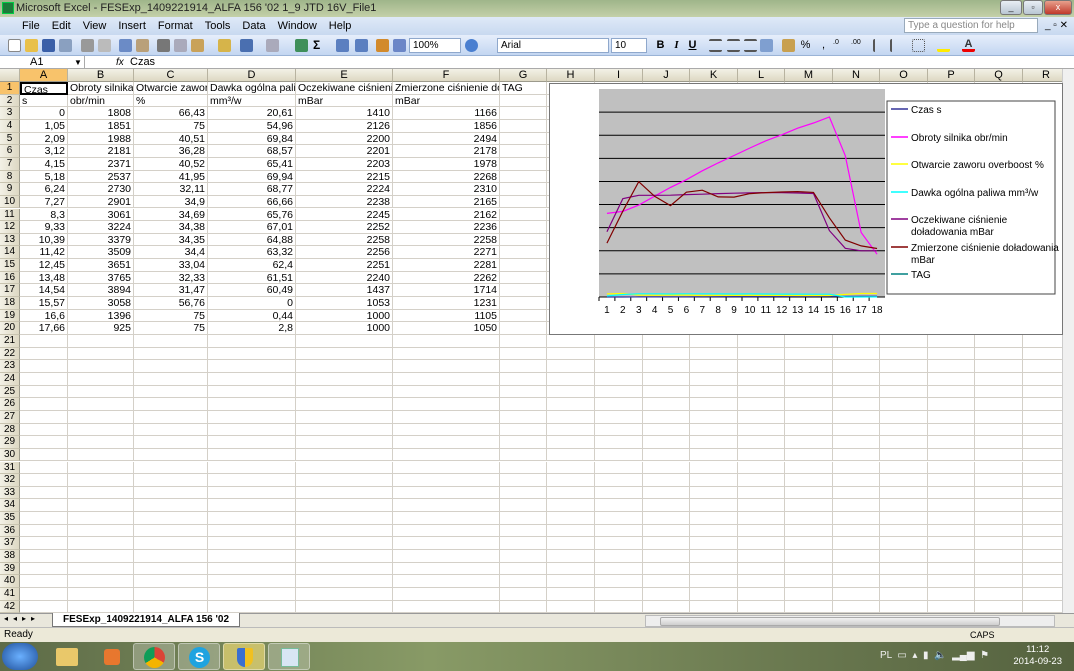  I want to click on cell-L24, so click(761, 379).